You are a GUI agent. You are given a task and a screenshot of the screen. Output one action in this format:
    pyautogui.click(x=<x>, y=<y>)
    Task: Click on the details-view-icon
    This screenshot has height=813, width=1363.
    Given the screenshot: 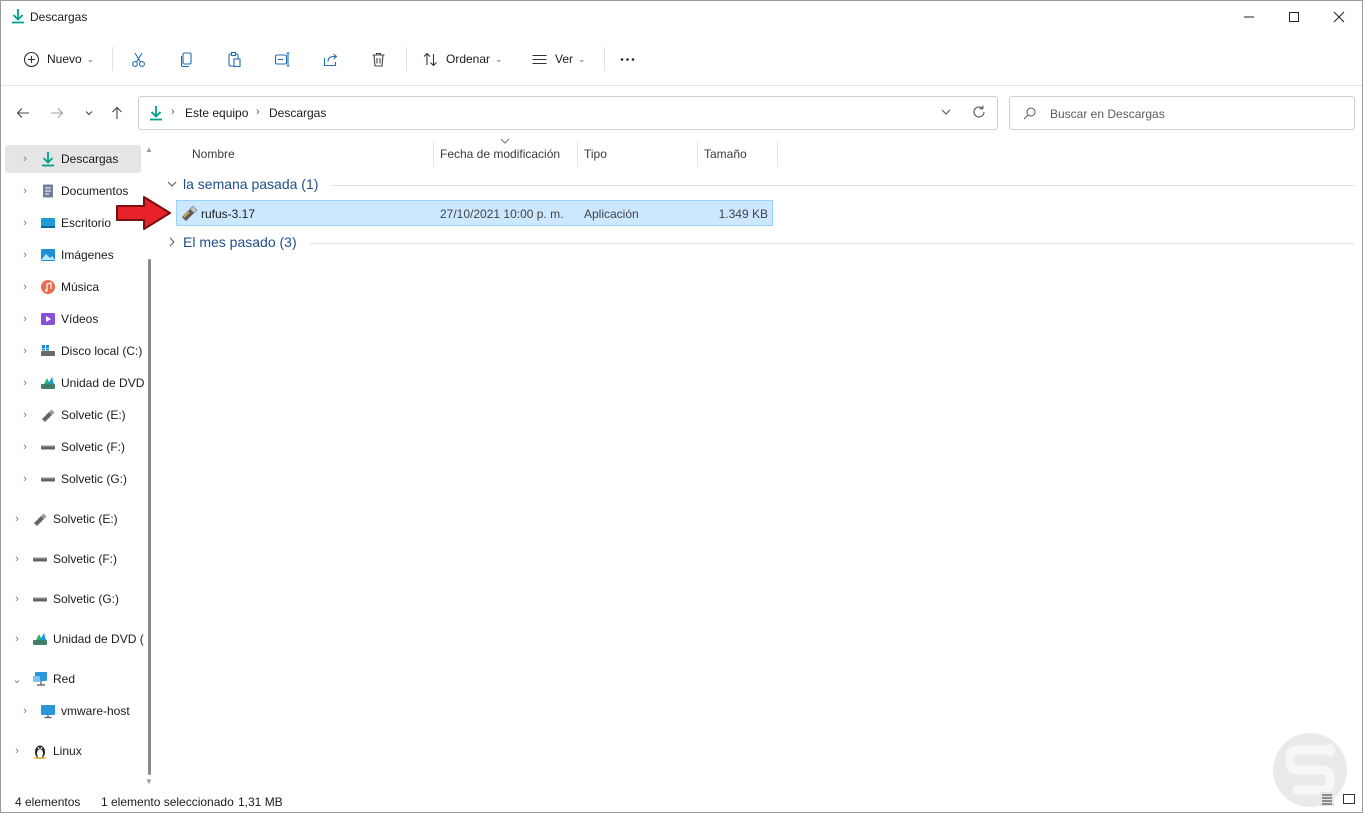 What is the action you would take?
    pyautogui.click(x=1327, y=799)
    